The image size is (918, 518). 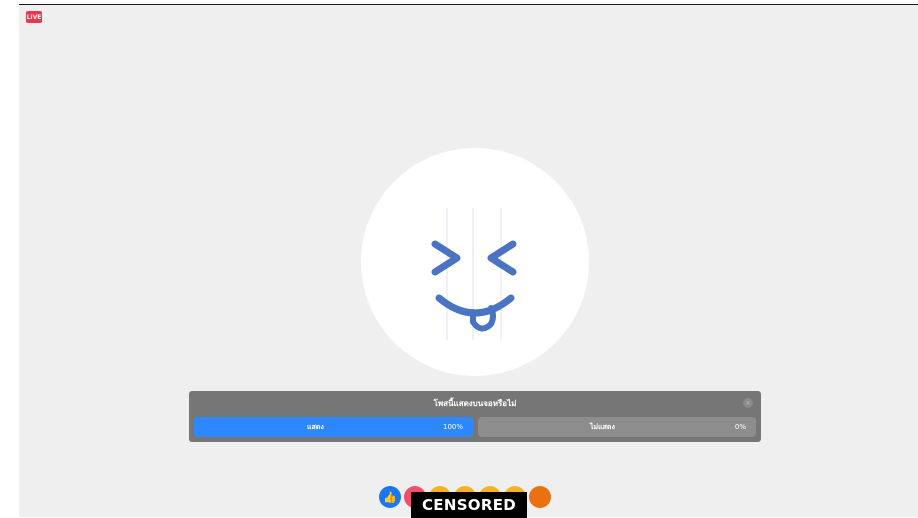 What do you see at coordinates (34, 17) in the screenshot?
I see `live-badge: LIVE` at bounding box center [34, 17].